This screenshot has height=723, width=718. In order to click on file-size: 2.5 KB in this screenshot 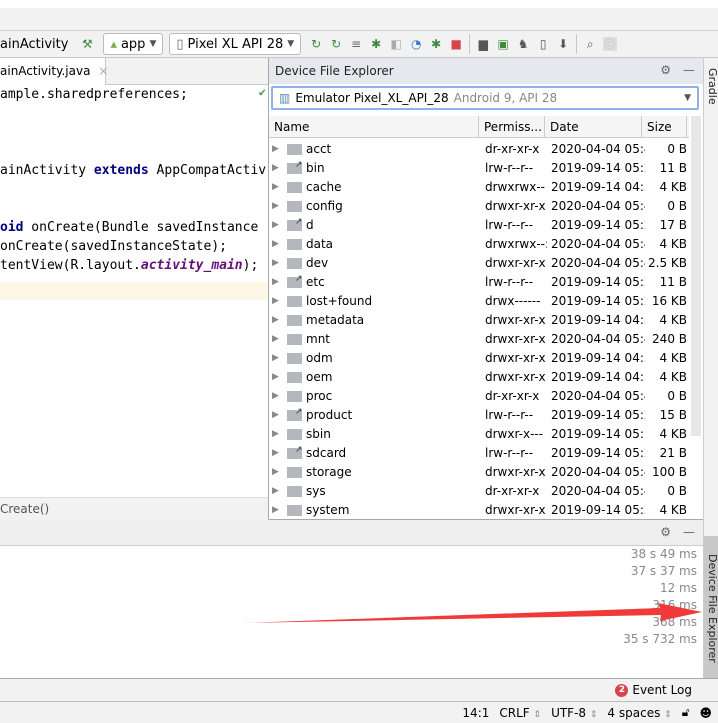, I will do `click(667, 263)`.